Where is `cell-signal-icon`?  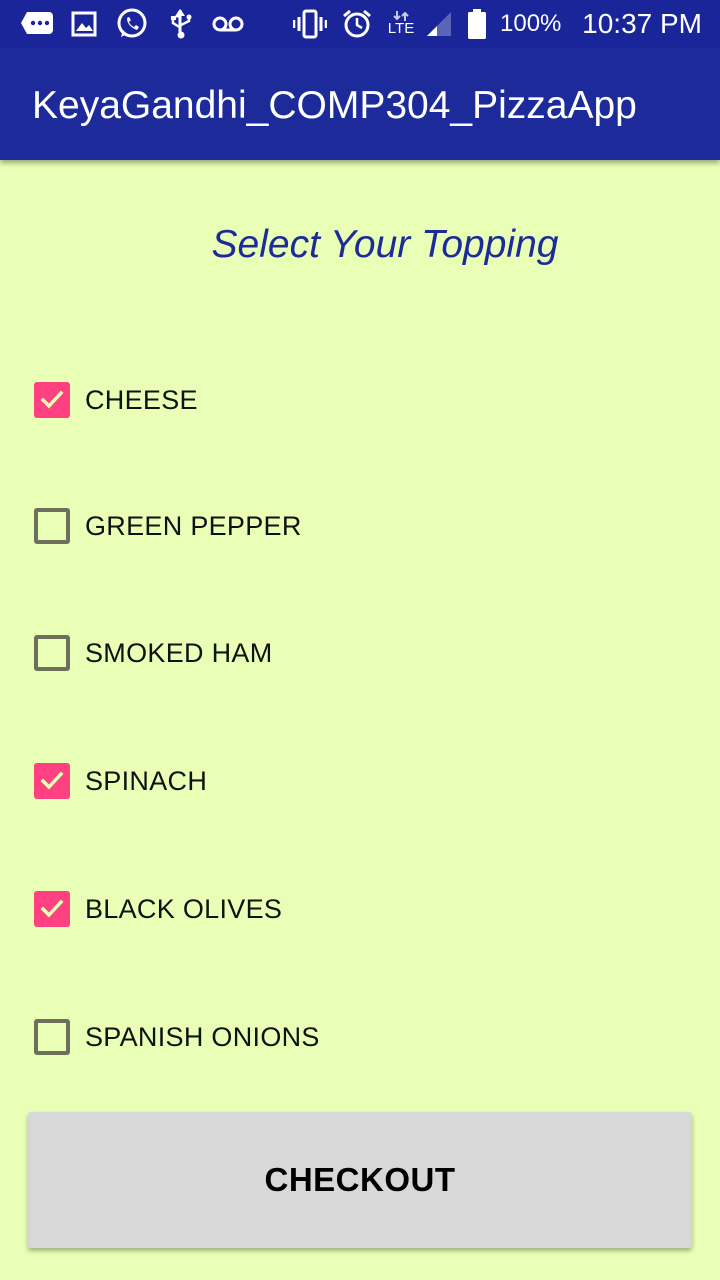
cell-signal-icon is located at coordinates (439, 24).